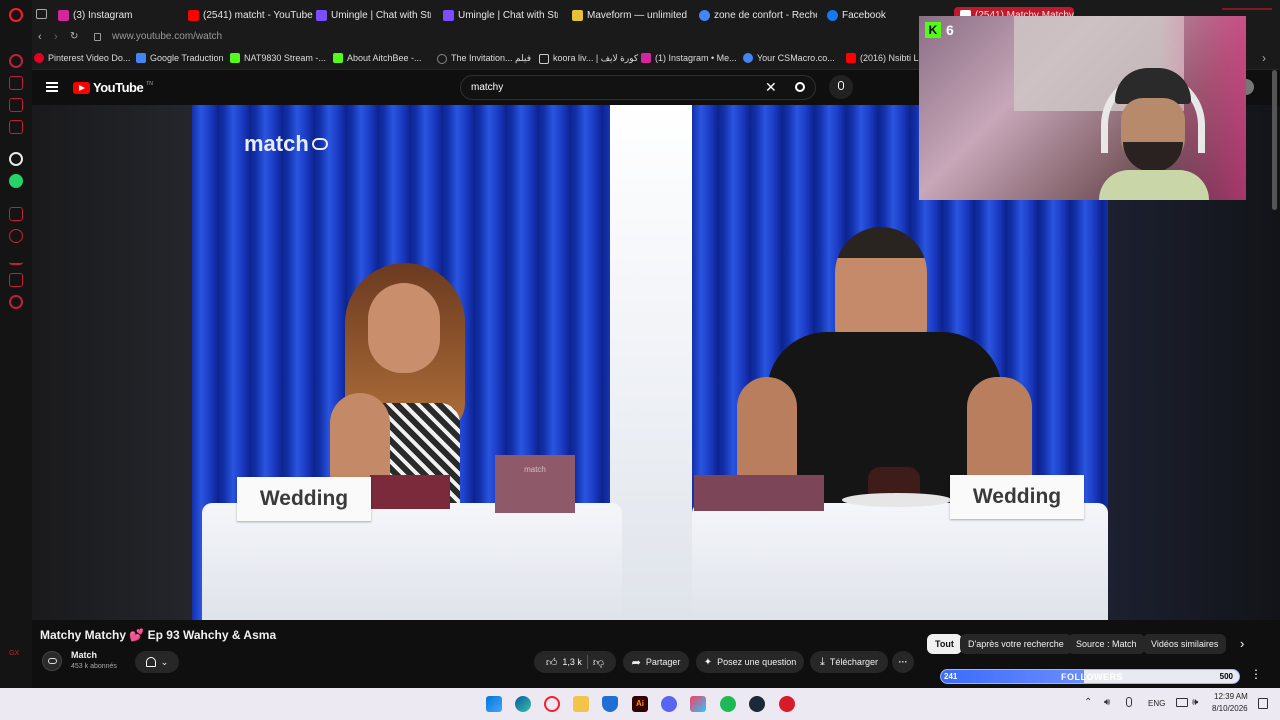  Describe the element at coordinates (150, 662) in the screenshot. I see `bell-icon` at that location.